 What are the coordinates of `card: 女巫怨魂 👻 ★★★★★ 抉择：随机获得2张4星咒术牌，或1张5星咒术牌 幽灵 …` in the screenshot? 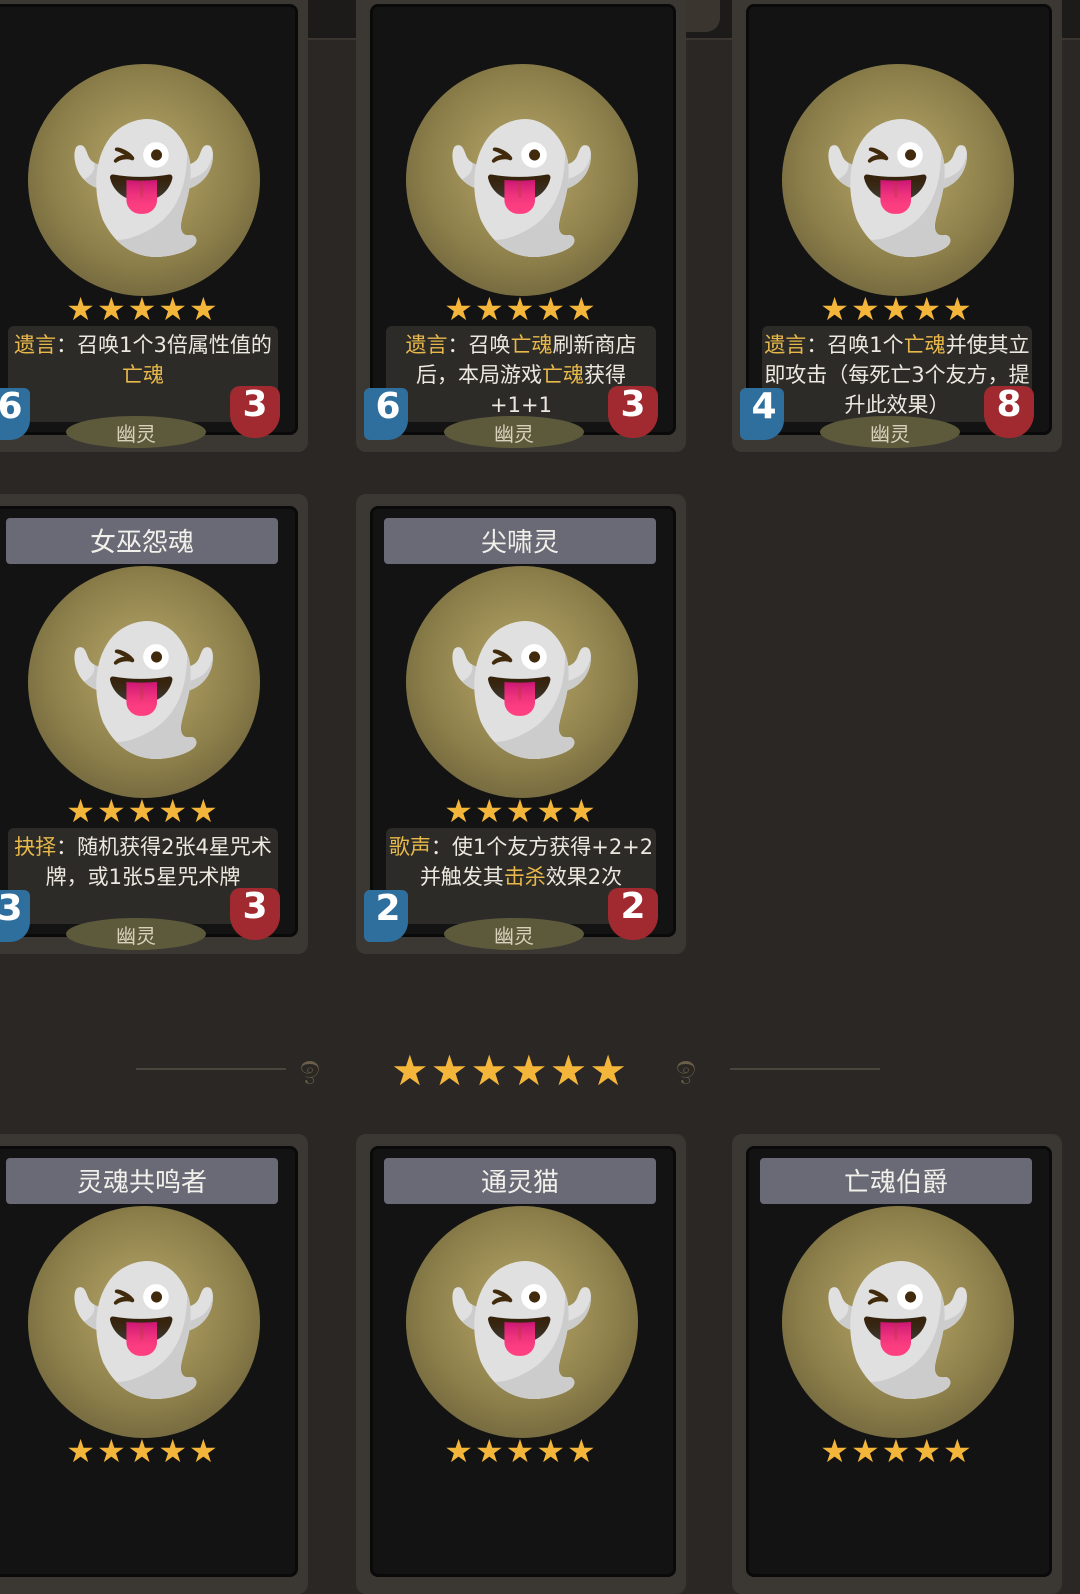 It's located at (154, 724).